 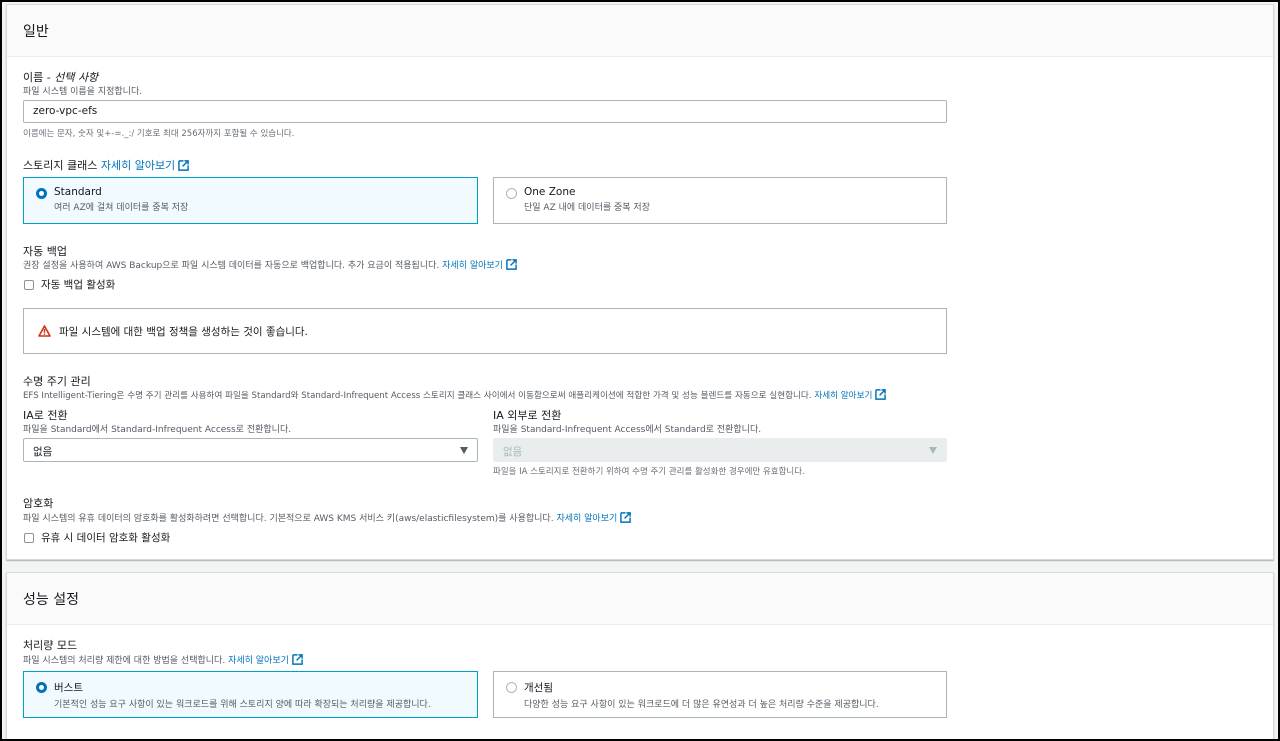 I want to click on throughput-label: 처리량 모드, so click(x=50, y=645).